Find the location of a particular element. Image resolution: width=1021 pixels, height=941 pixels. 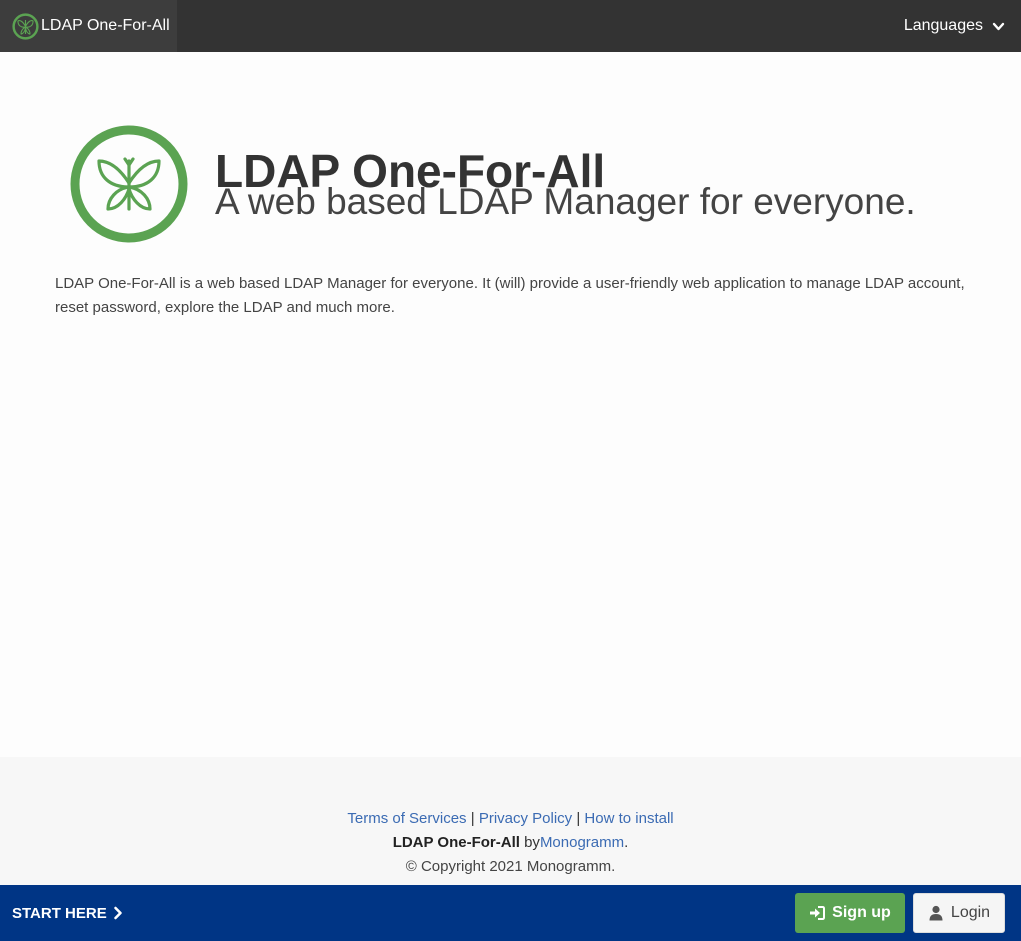

start-here-link: START HERE is located at coordinates (67, 913).